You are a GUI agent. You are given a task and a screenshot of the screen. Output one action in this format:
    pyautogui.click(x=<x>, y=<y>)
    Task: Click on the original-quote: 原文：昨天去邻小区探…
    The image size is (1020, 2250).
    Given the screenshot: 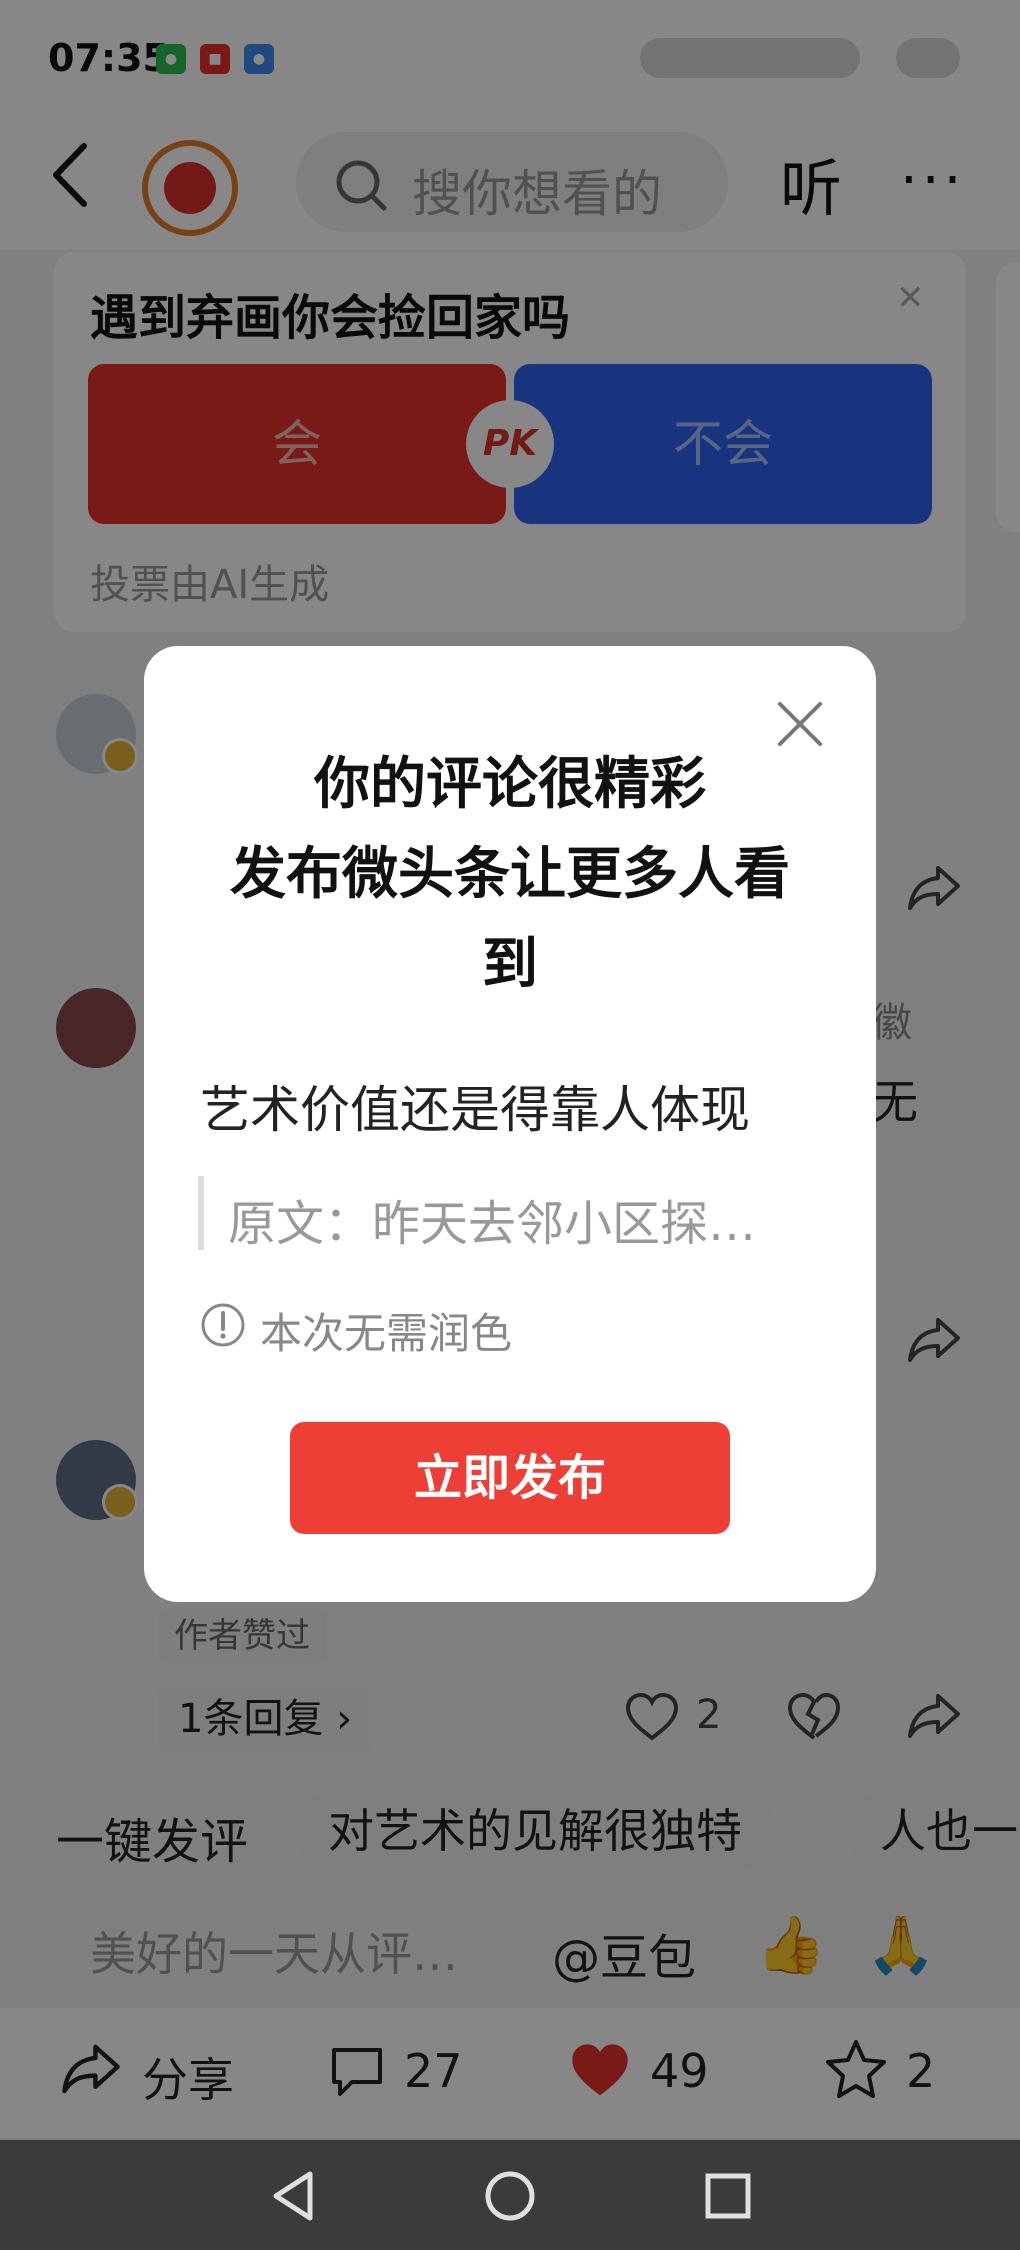 What is the action you would take?
    pyautogui.click(x=492, y=1224)
    